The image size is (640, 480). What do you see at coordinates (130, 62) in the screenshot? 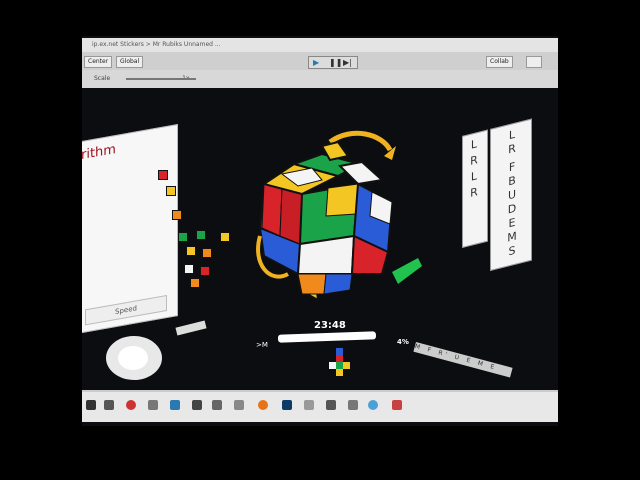
I see `global-toggle-button: Global` at bounding box center [130, 62].